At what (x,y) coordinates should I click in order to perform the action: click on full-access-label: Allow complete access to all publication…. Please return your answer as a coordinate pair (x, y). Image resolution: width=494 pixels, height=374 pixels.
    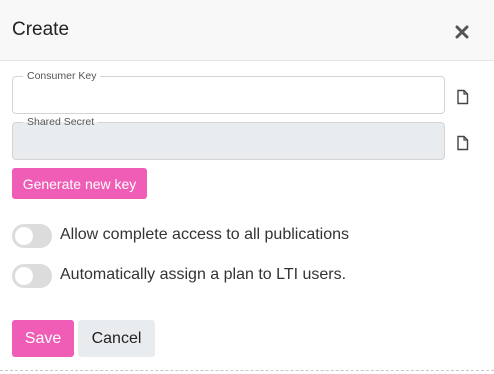
    Looking at the image, I should click on (205, 234).